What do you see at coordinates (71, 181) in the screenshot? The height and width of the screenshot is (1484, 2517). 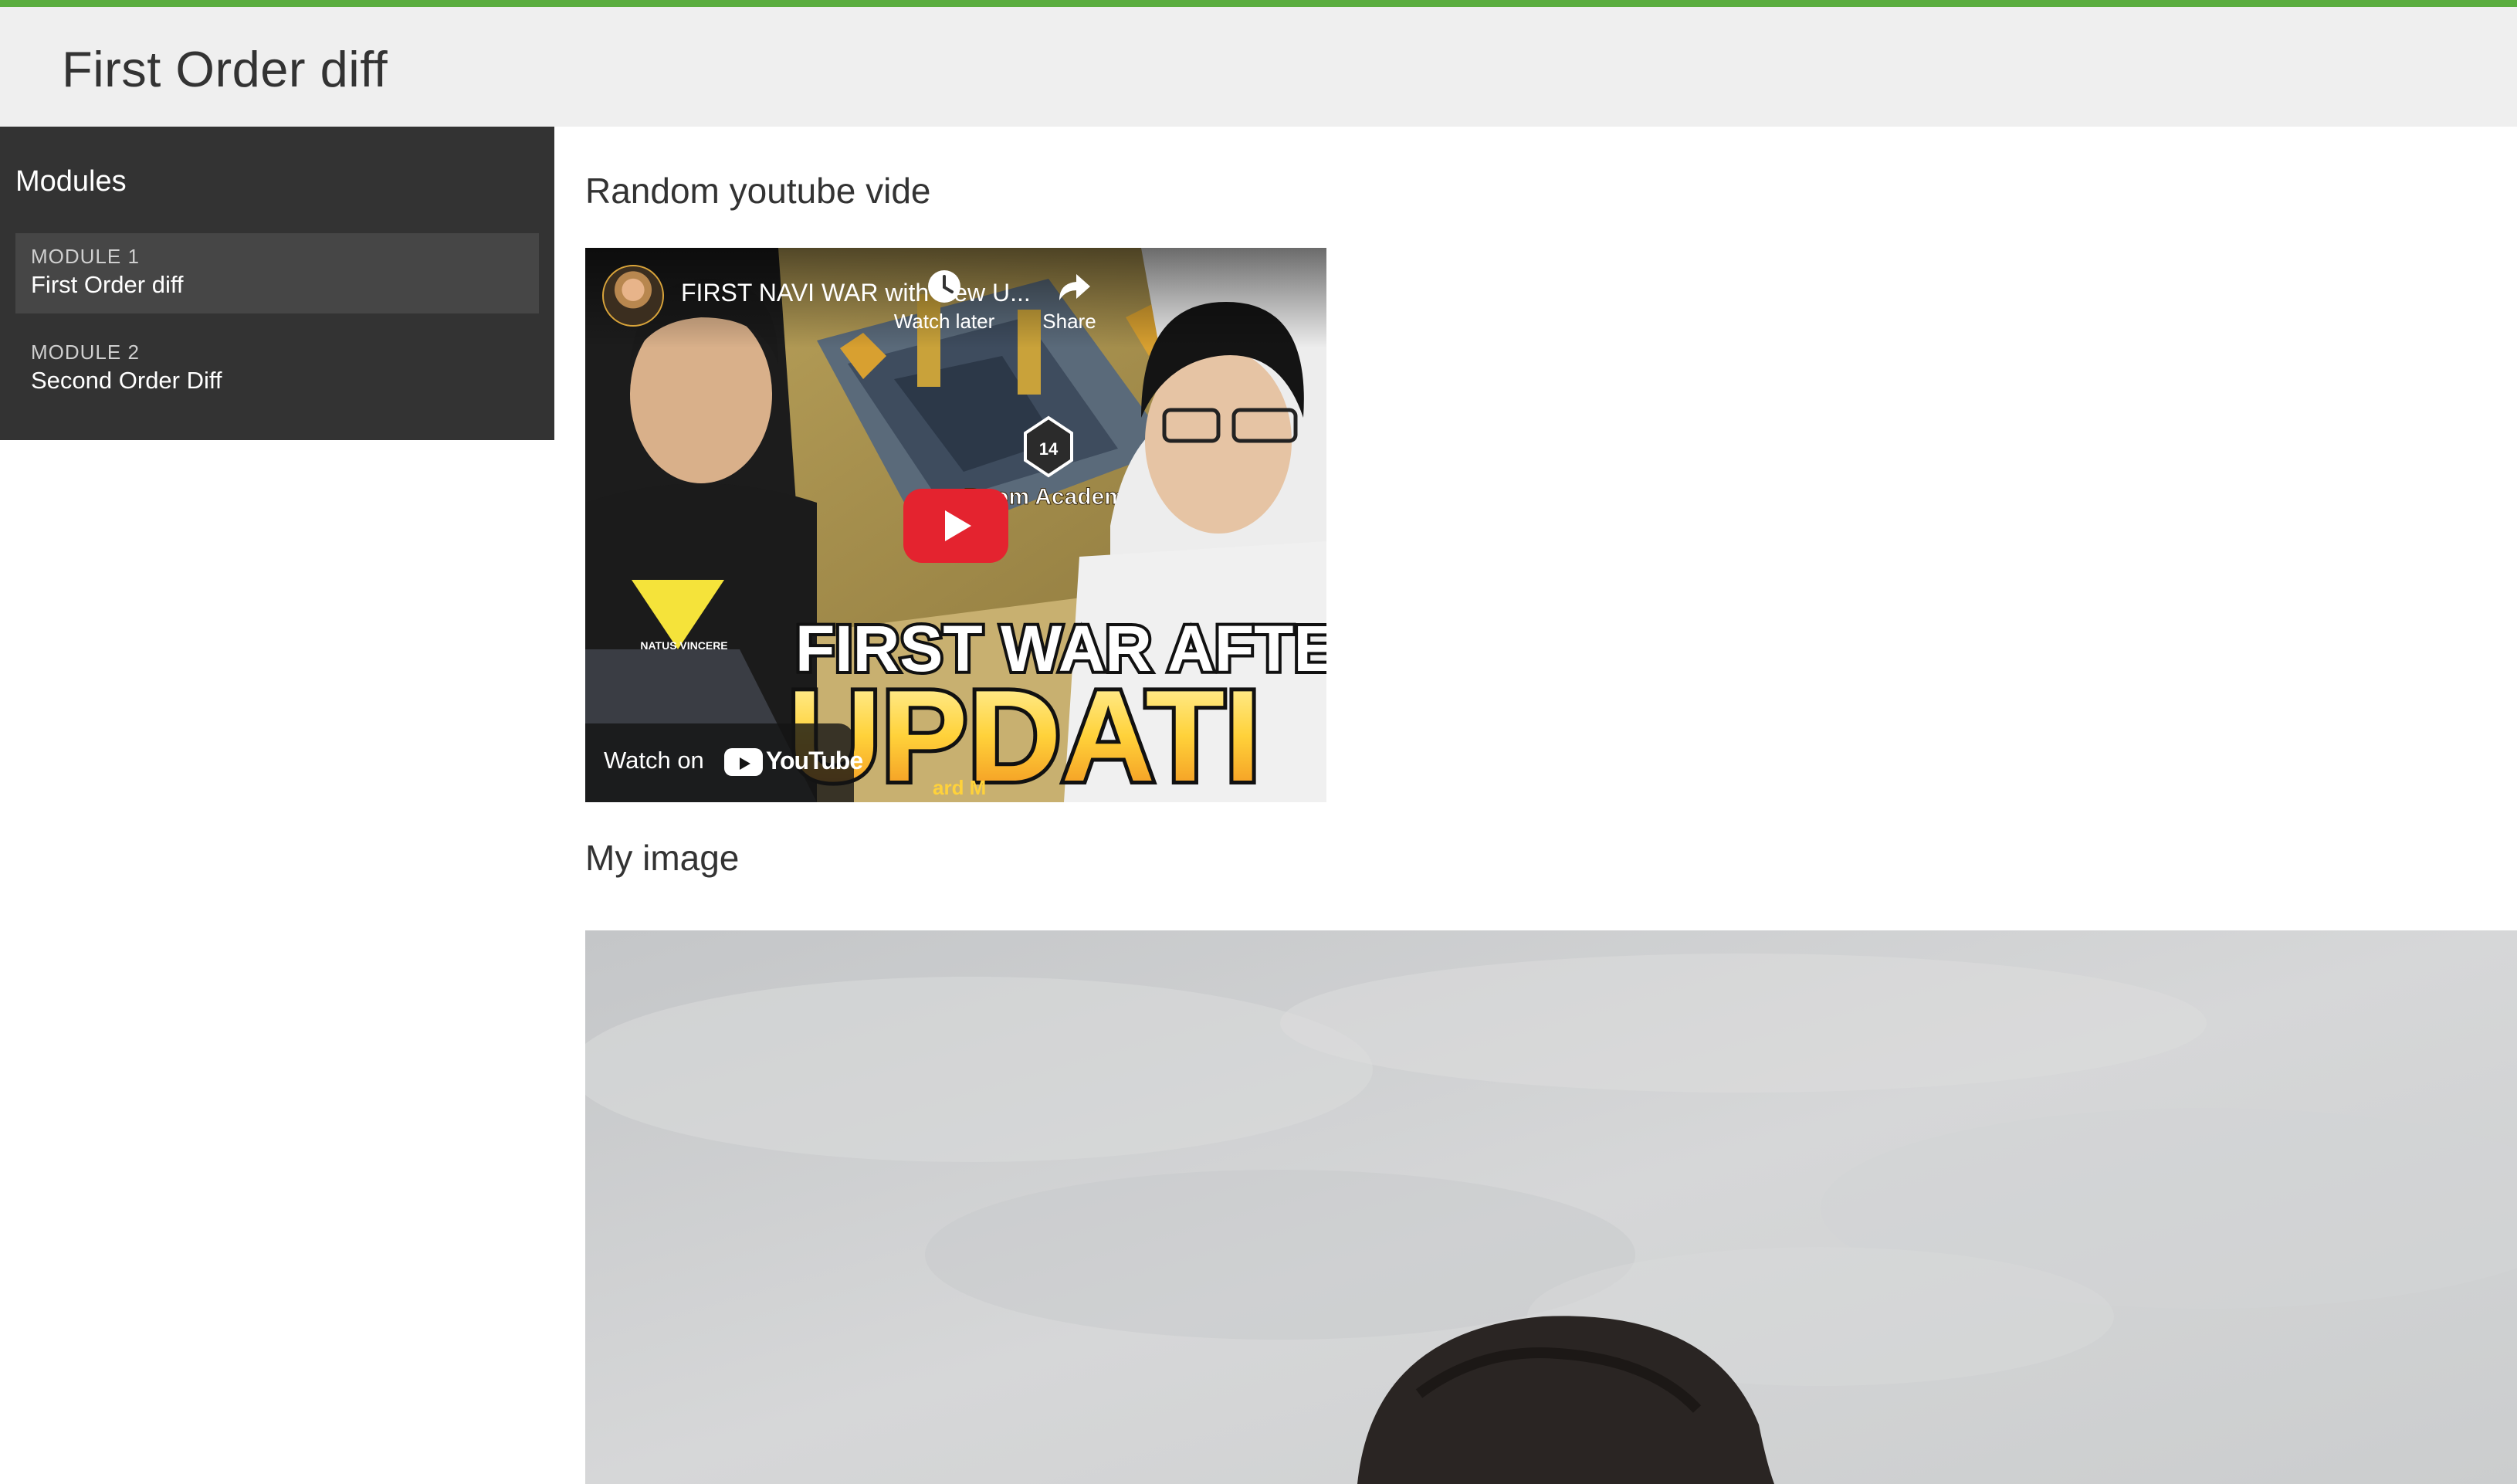 I see `sidebar-heading: Modules` at bounding box center [71, 181].